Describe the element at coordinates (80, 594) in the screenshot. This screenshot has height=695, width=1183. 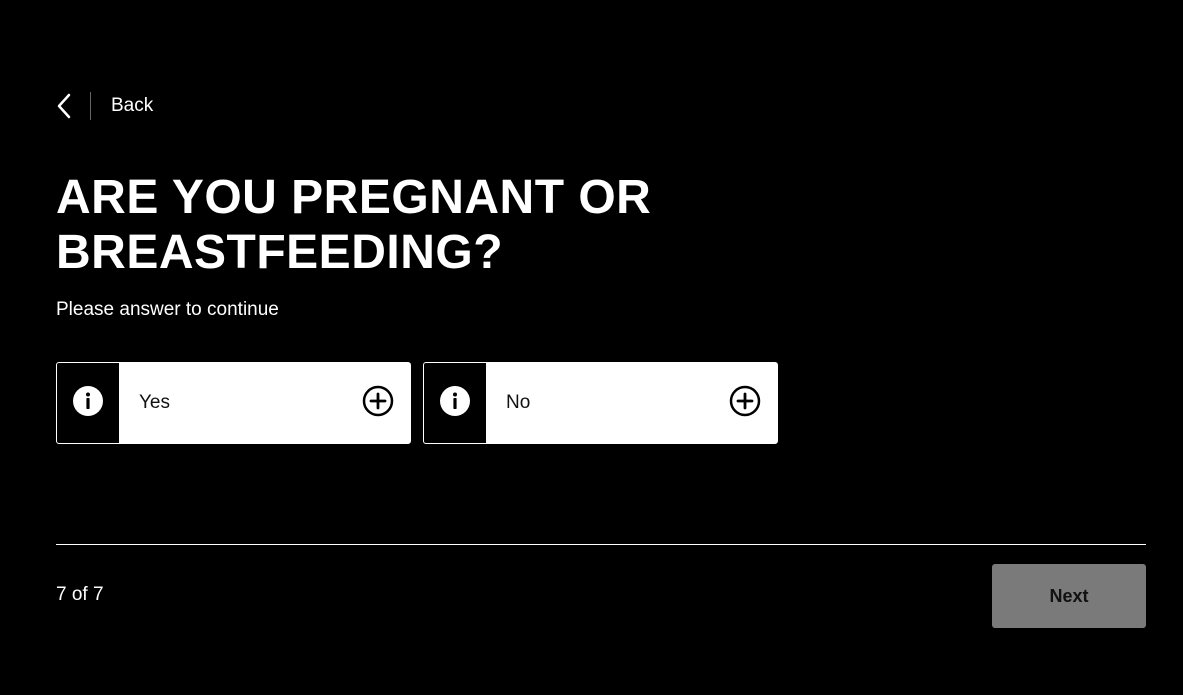
I see `step-progress: 7 of 7` at that location.